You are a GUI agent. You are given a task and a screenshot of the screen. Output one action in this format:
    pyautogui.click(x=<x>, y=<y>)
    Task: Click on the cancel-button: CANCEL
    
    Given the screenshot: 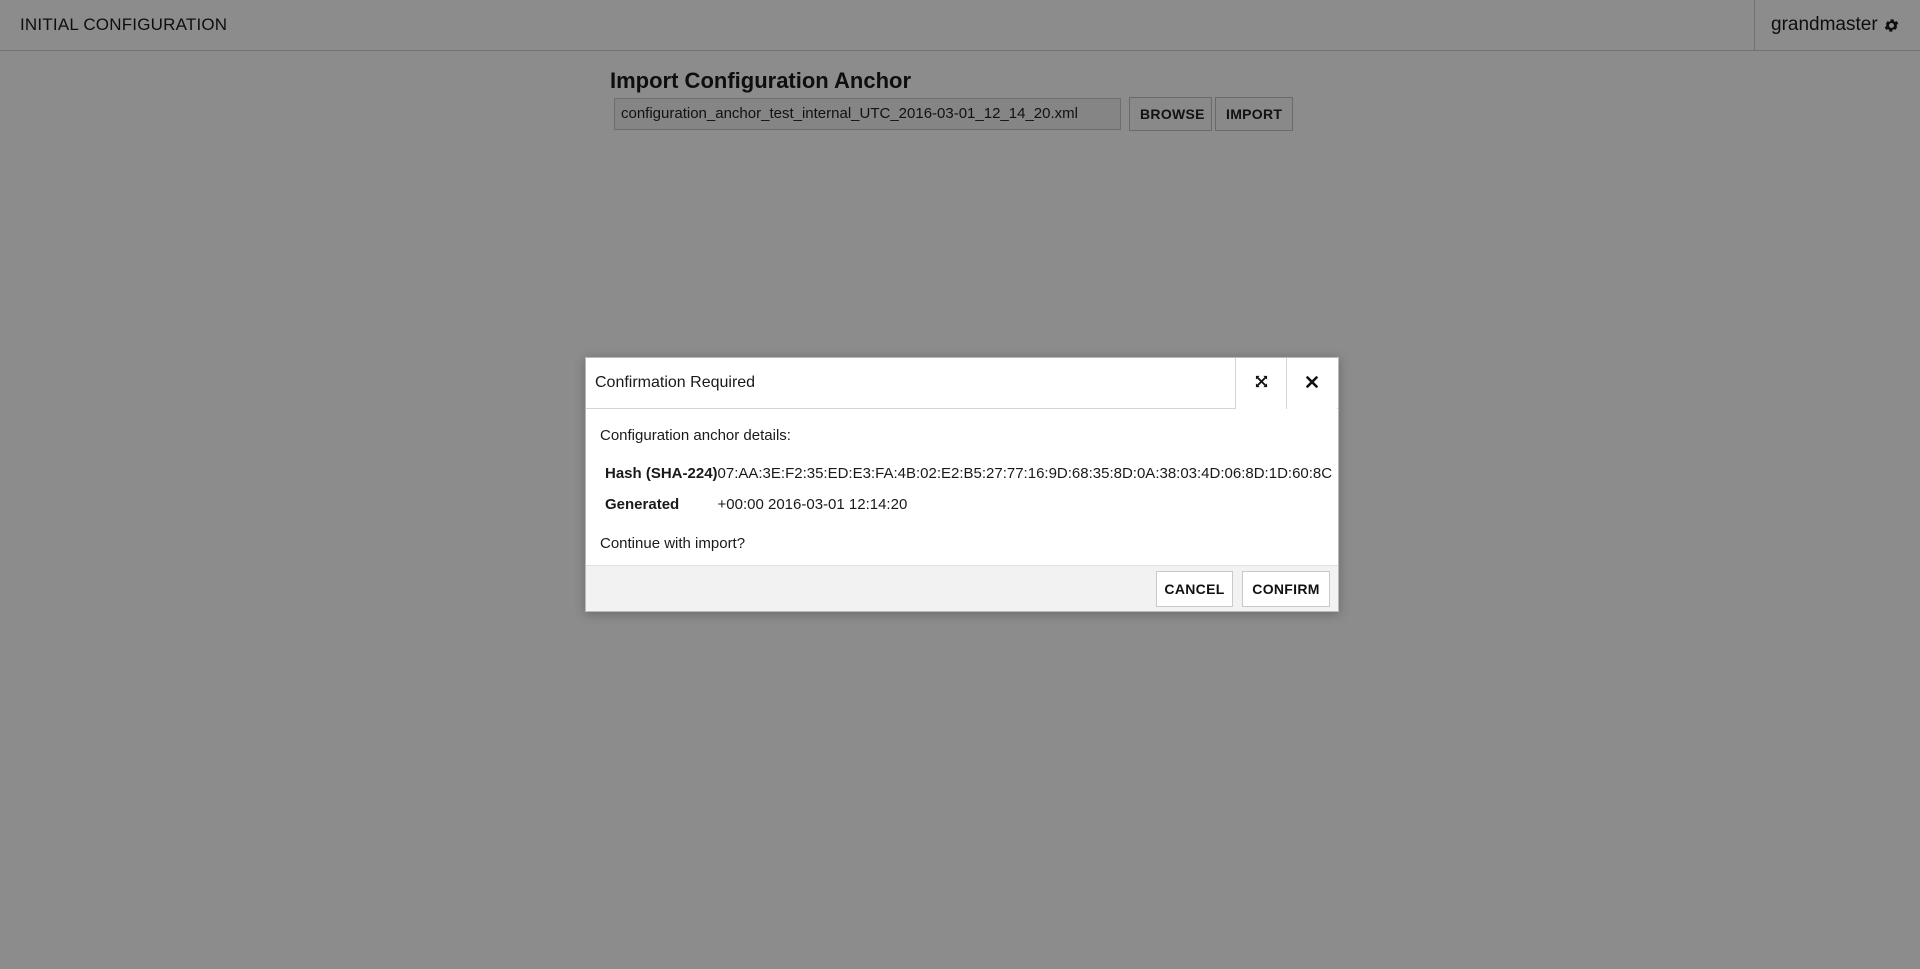 What is the action you would take?
    pyautogui.click(x=1194, y=589)
    